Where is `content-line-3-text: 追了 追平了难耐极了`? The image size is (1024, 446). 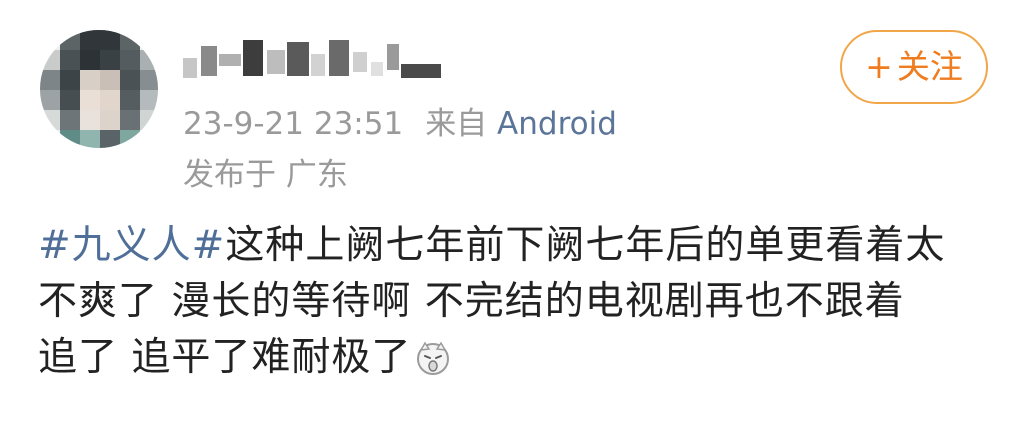
content-line-3-text: 追了 追平了难耐极了 is located at coordinates (225, 357).